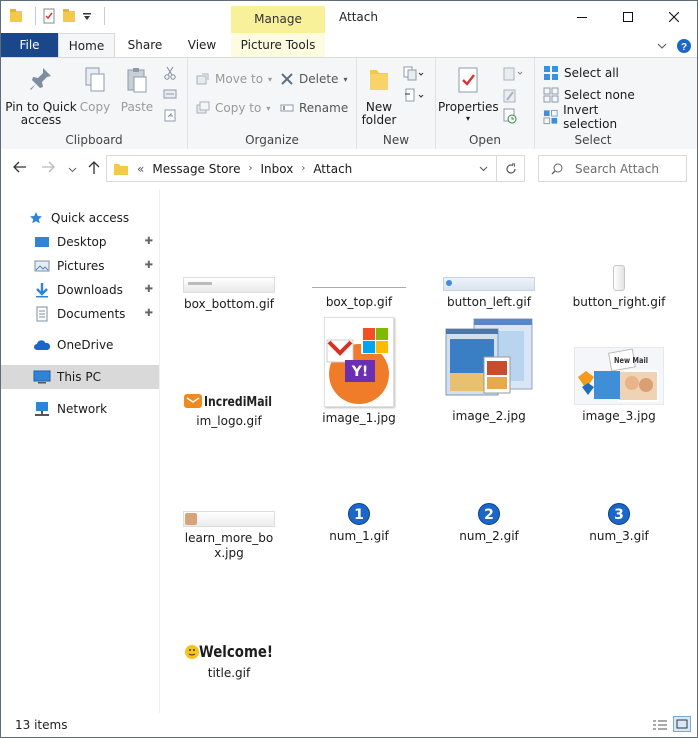  What do you see at coordinates (278, 19) in the screenshot?
I see `manage-tab: Manage` at bounding box center [278, 19].